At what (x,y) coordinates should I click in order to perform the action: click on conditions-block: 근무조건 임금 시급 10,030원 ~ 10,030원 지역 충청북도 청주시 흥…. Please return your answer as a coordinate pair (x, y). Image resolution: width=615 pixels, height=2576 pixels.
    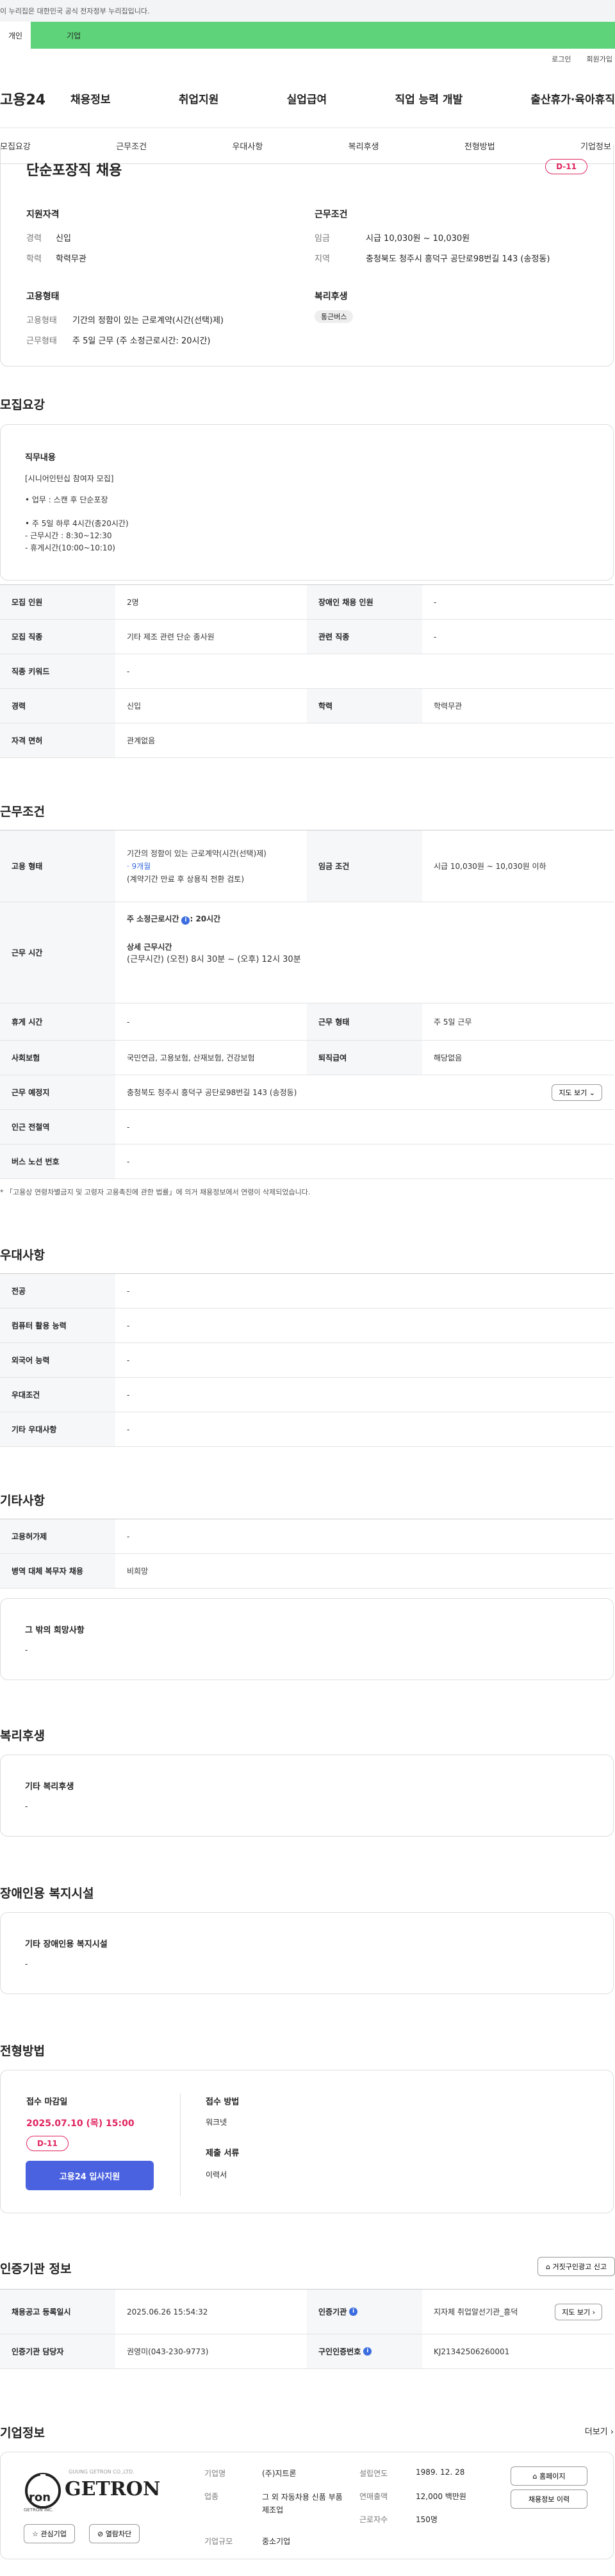
    Looking at the image, I should click on (432, 241).